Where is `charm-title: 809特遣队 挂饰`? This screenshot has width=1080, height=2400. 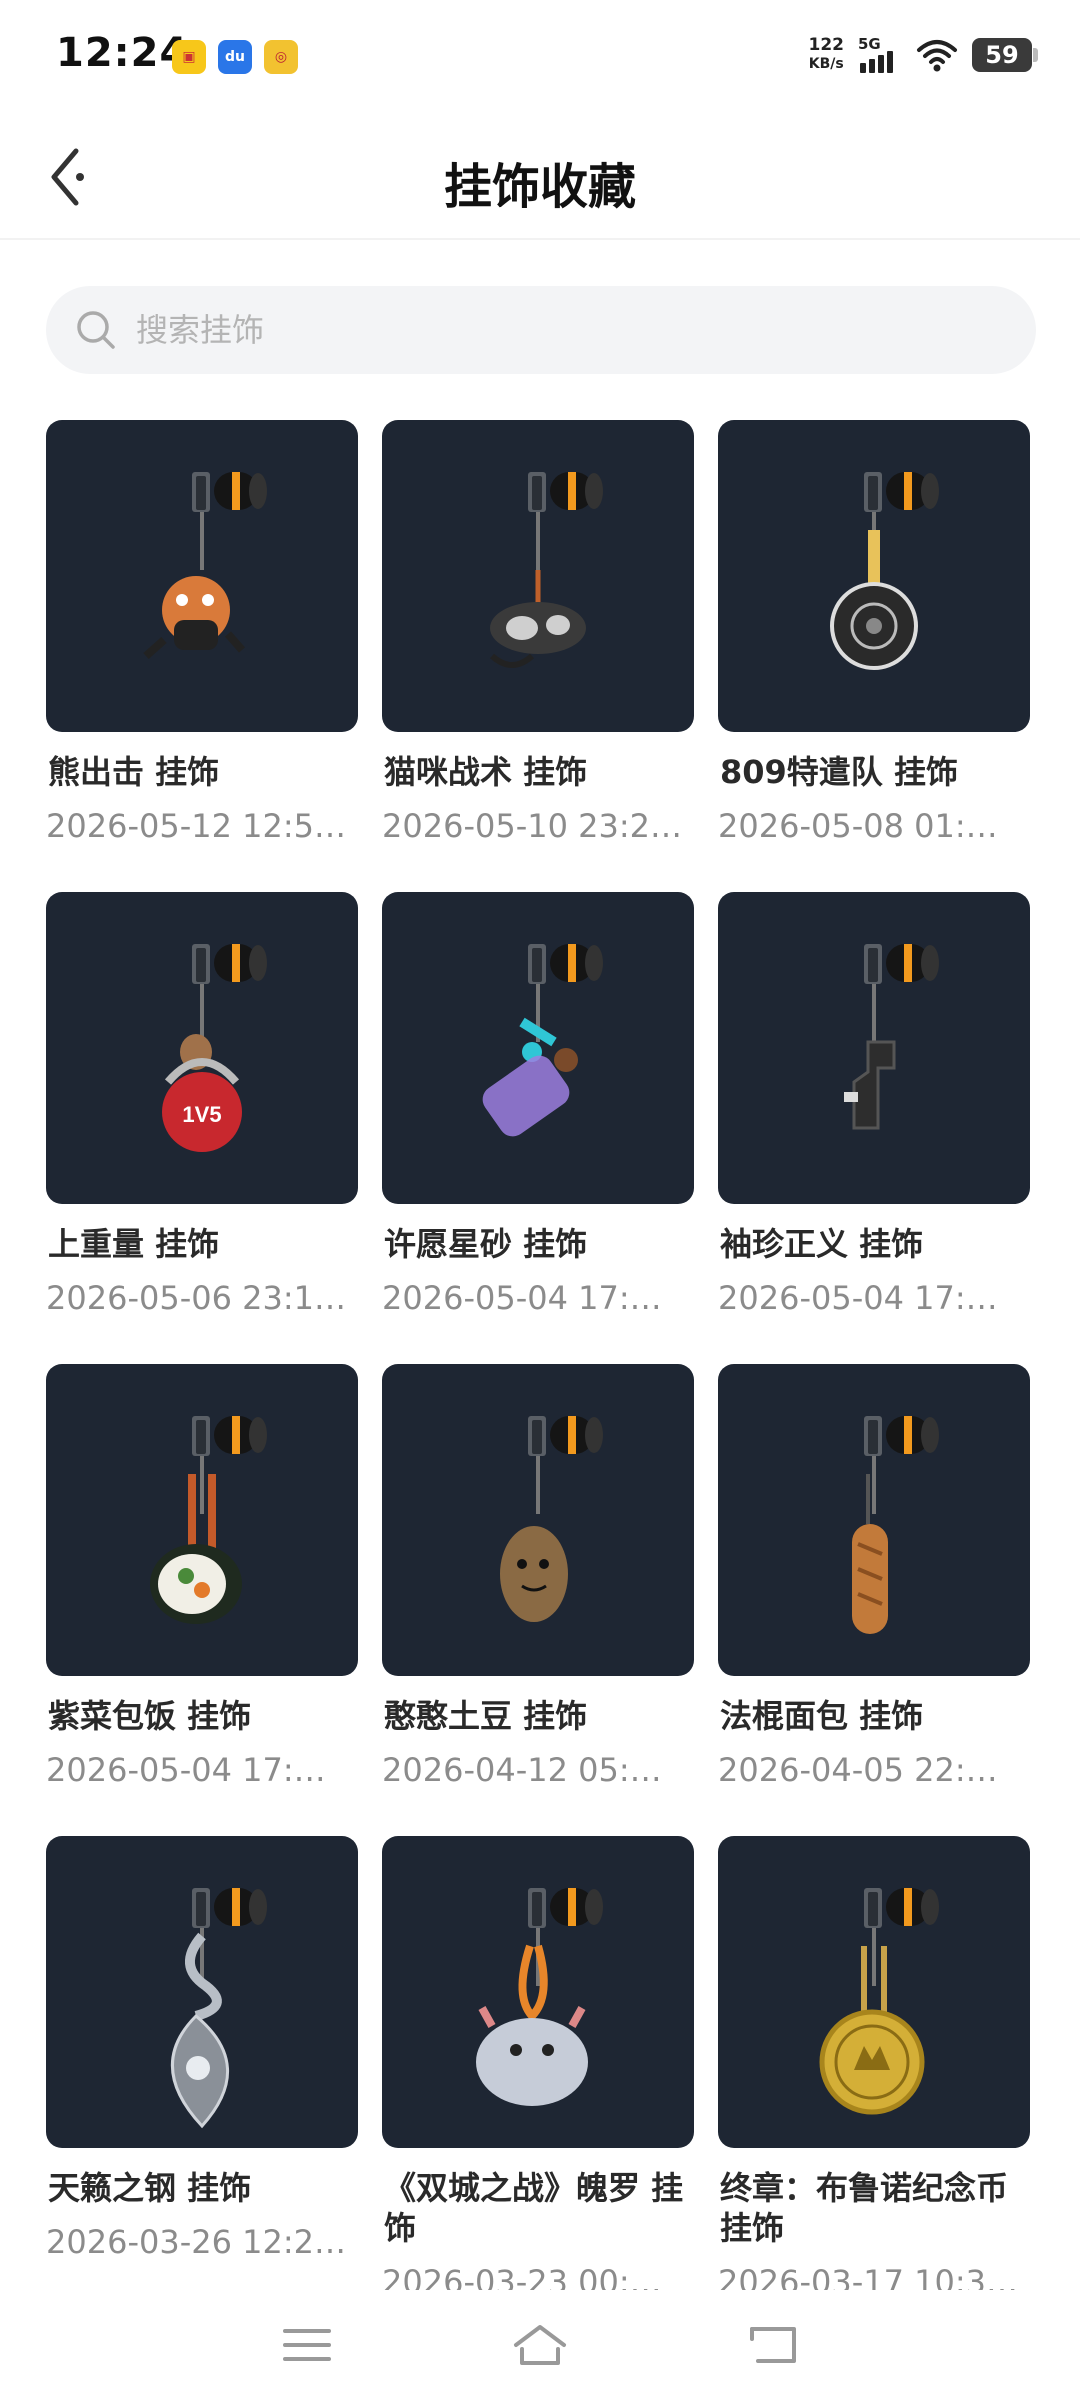
charm-title: 809特遣队 挂饰 is located at coordinates (839, 772).